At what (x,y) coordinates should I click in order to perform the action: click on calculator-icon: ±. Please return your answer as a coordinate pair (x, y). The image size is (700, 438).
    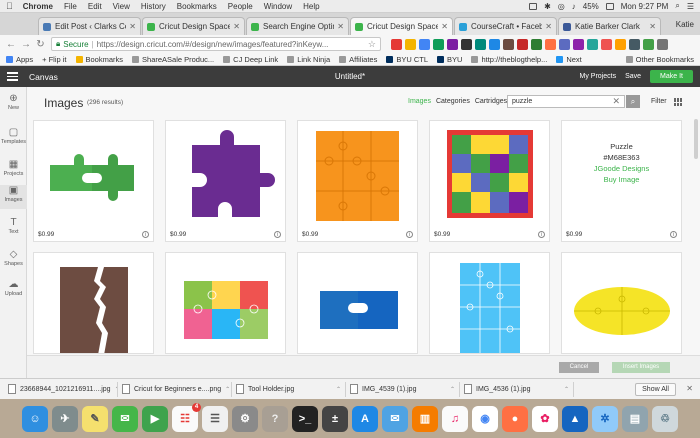
    Looking at the image, I should click on (335, 418).